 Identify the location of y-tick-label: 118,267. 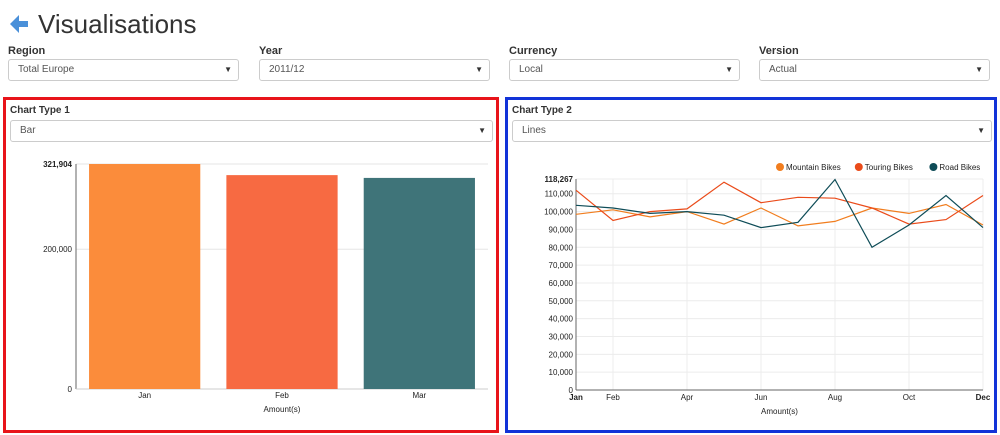
(559, 179).